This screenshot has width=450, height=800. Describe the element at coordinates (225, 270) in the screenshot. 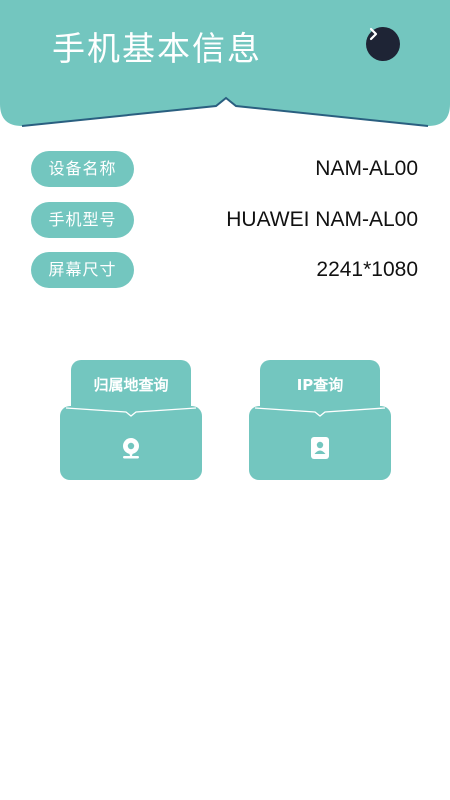

I see `info-row-screen-size: 屏幕尺寸 2241*1080` at that location.